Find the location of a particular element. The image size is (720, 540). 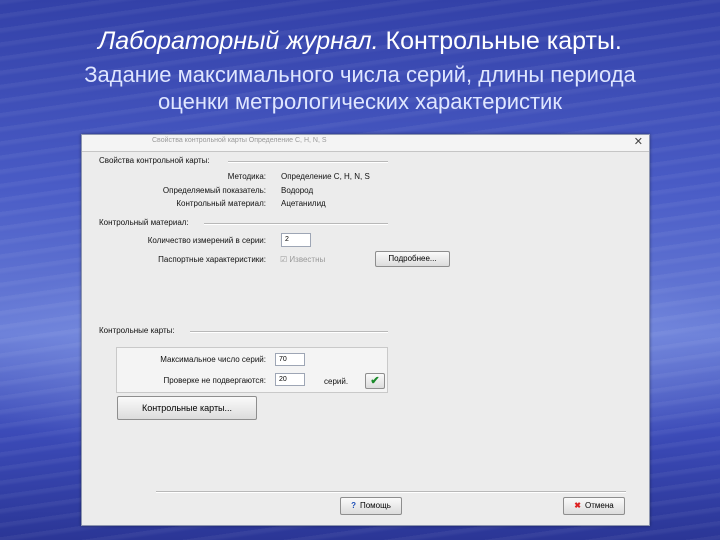

material-value: Ацетанилид is located at coordinates (303, 203).